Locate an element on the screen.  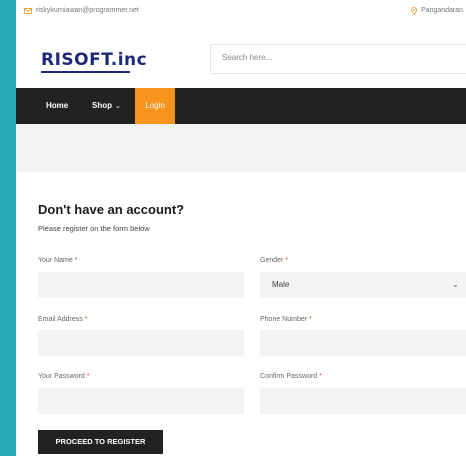
name-label-text: Your Name is located at coordinates (55, 260).